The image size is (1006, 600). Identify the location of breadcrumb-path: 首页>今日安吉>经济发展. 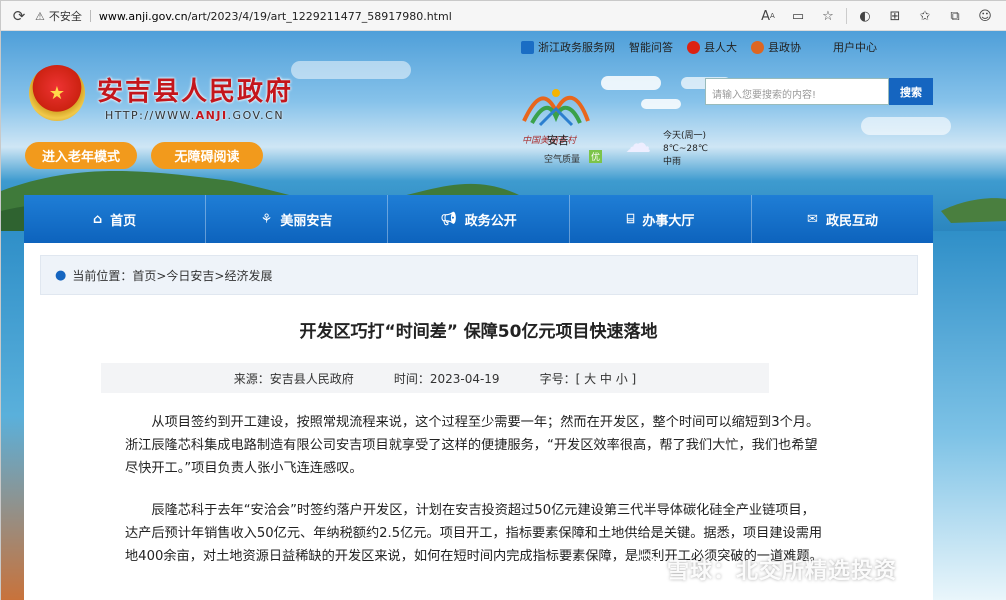
(202, 275).